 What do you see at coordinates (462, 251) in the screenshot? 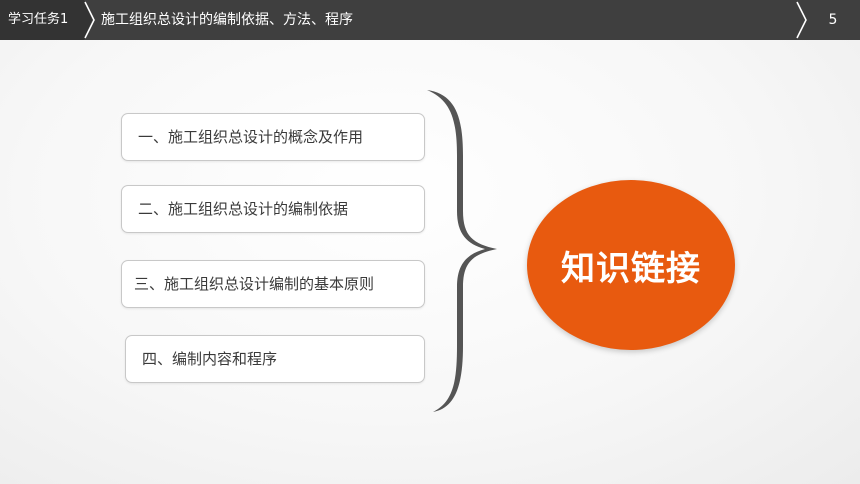
I see `curly-brace-icon` at bounding box center [462, 251].